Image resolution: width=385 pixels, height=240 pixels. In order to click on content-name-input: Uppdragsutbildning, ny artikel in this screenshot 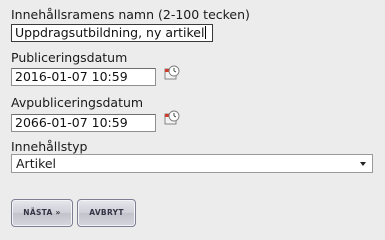, I will do `click(112, 33)`.